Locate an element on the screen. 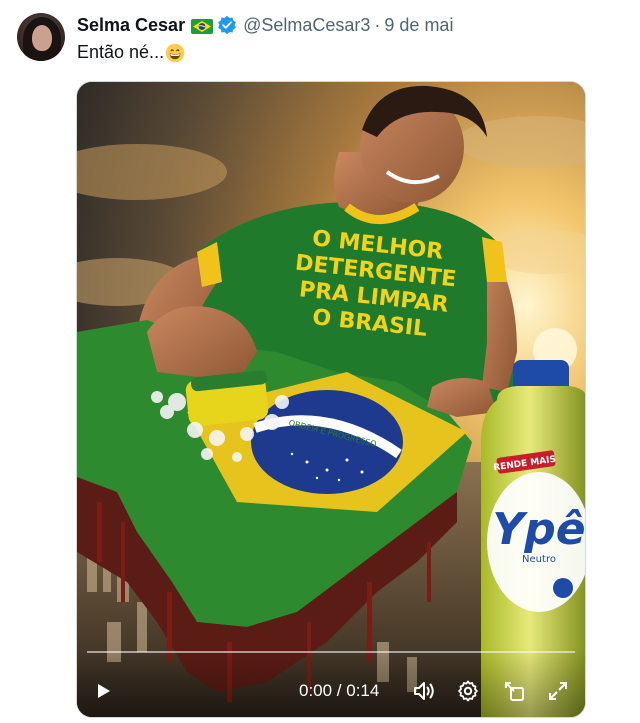 The image size is (640, 723). time-display: 0:00 / 0:14 is located at coordinates (339, 690).